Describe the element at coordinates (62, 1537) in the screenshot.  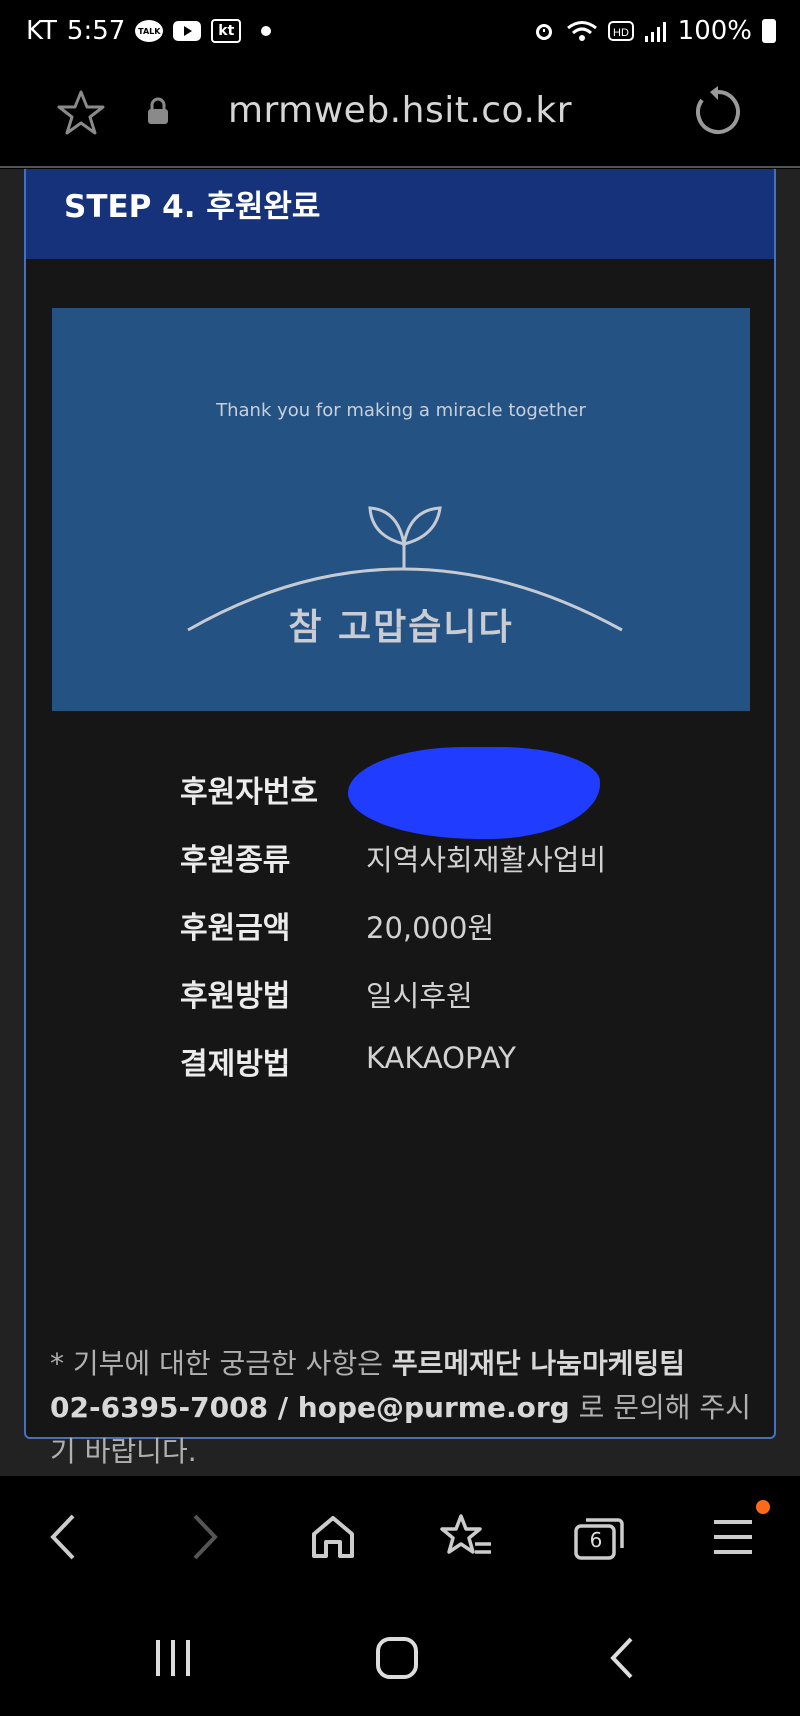
I see `chevron-left-icon` at that location.